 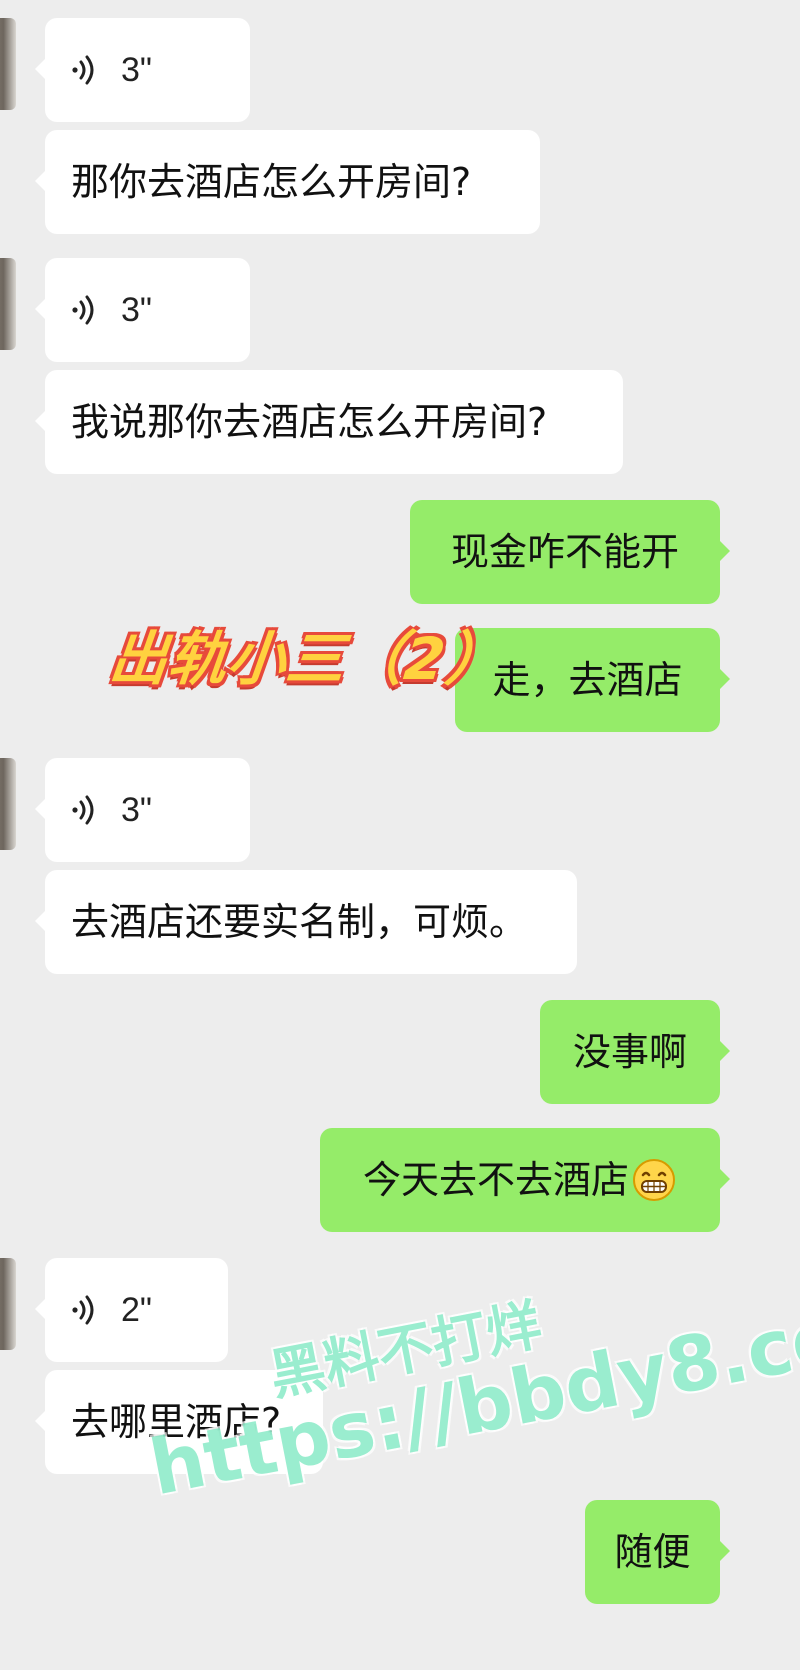 What do you see at coordinates (652, 1552) in the screenshot?
I see `message-text: 随便` at bounding box center [652, 1552].